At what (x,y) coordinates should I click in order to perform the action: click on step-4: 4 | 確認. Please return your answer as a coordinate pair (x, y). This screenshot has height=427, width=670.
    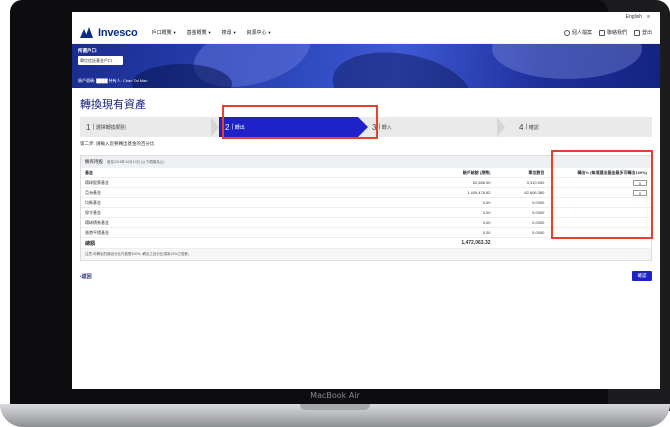
    Looking at the image, I should click on (529, 127).